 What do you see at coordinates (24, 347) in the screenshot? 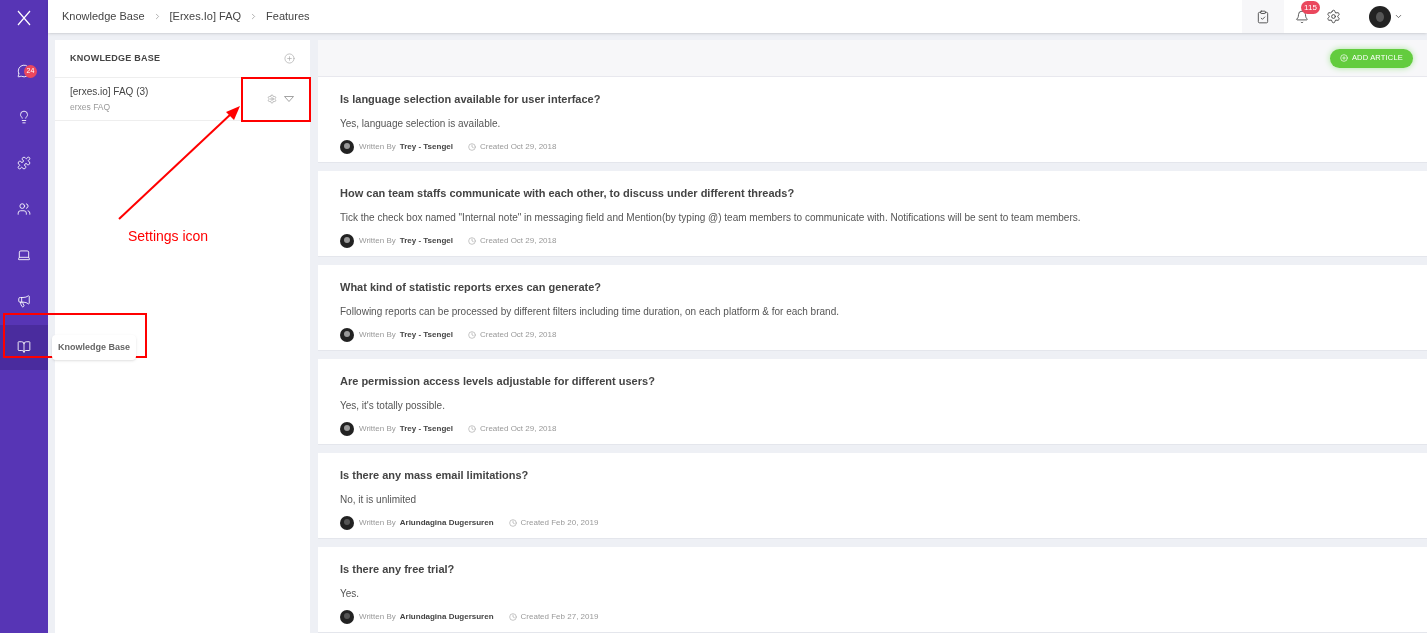
I see `book-icon` at bounding box center [24, 347].